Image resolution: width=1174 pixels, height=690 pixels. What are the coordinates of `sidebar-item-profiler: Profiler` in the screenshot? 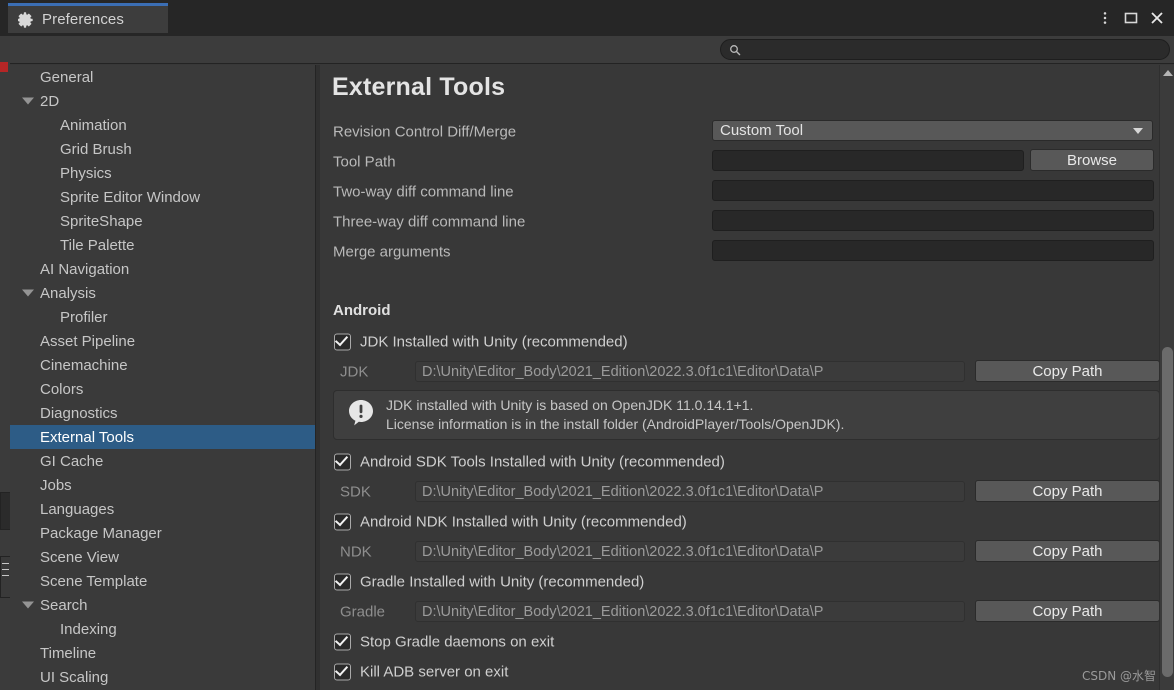 It's located at (162, 317).